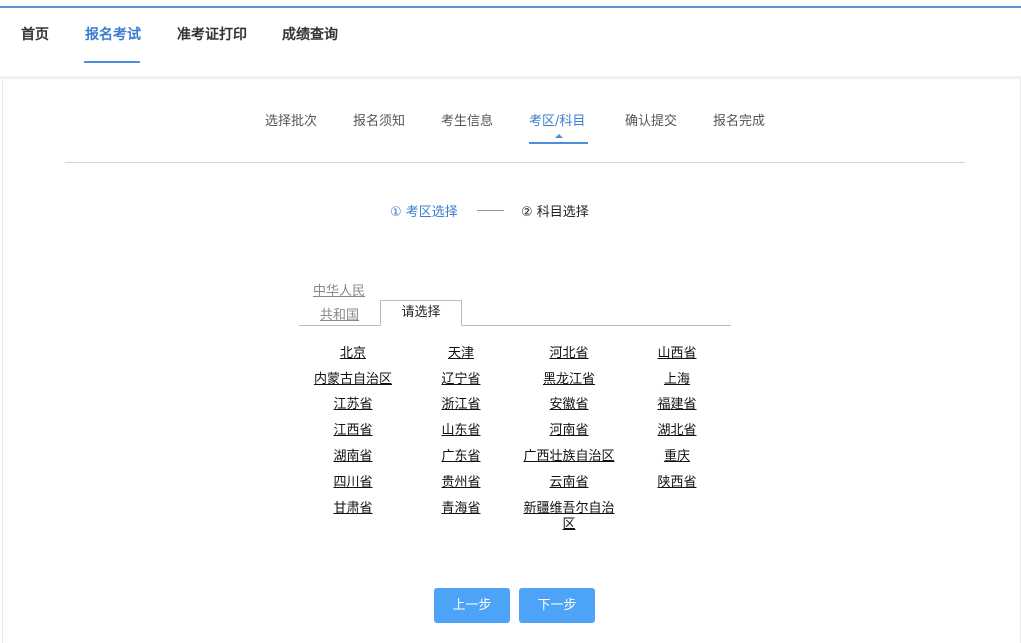 This screenshot has width=1021, height=643. What do you see at coordinates (569, 517) in the screenshot?
I see `region-link: 新疆维吾尔自治区` at bounding box center [569, 517].